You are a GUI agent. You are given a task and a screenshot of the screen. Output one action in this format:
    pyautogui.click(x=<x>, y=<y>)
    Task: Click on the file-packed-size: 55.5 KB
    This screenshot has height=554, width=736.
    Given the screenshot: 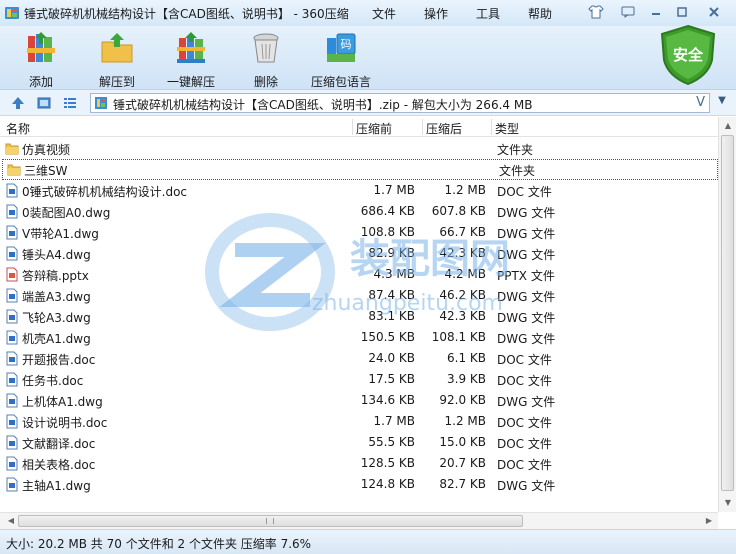 What is the action you would take?
    pyautogui.click(x=391, y=442)
    